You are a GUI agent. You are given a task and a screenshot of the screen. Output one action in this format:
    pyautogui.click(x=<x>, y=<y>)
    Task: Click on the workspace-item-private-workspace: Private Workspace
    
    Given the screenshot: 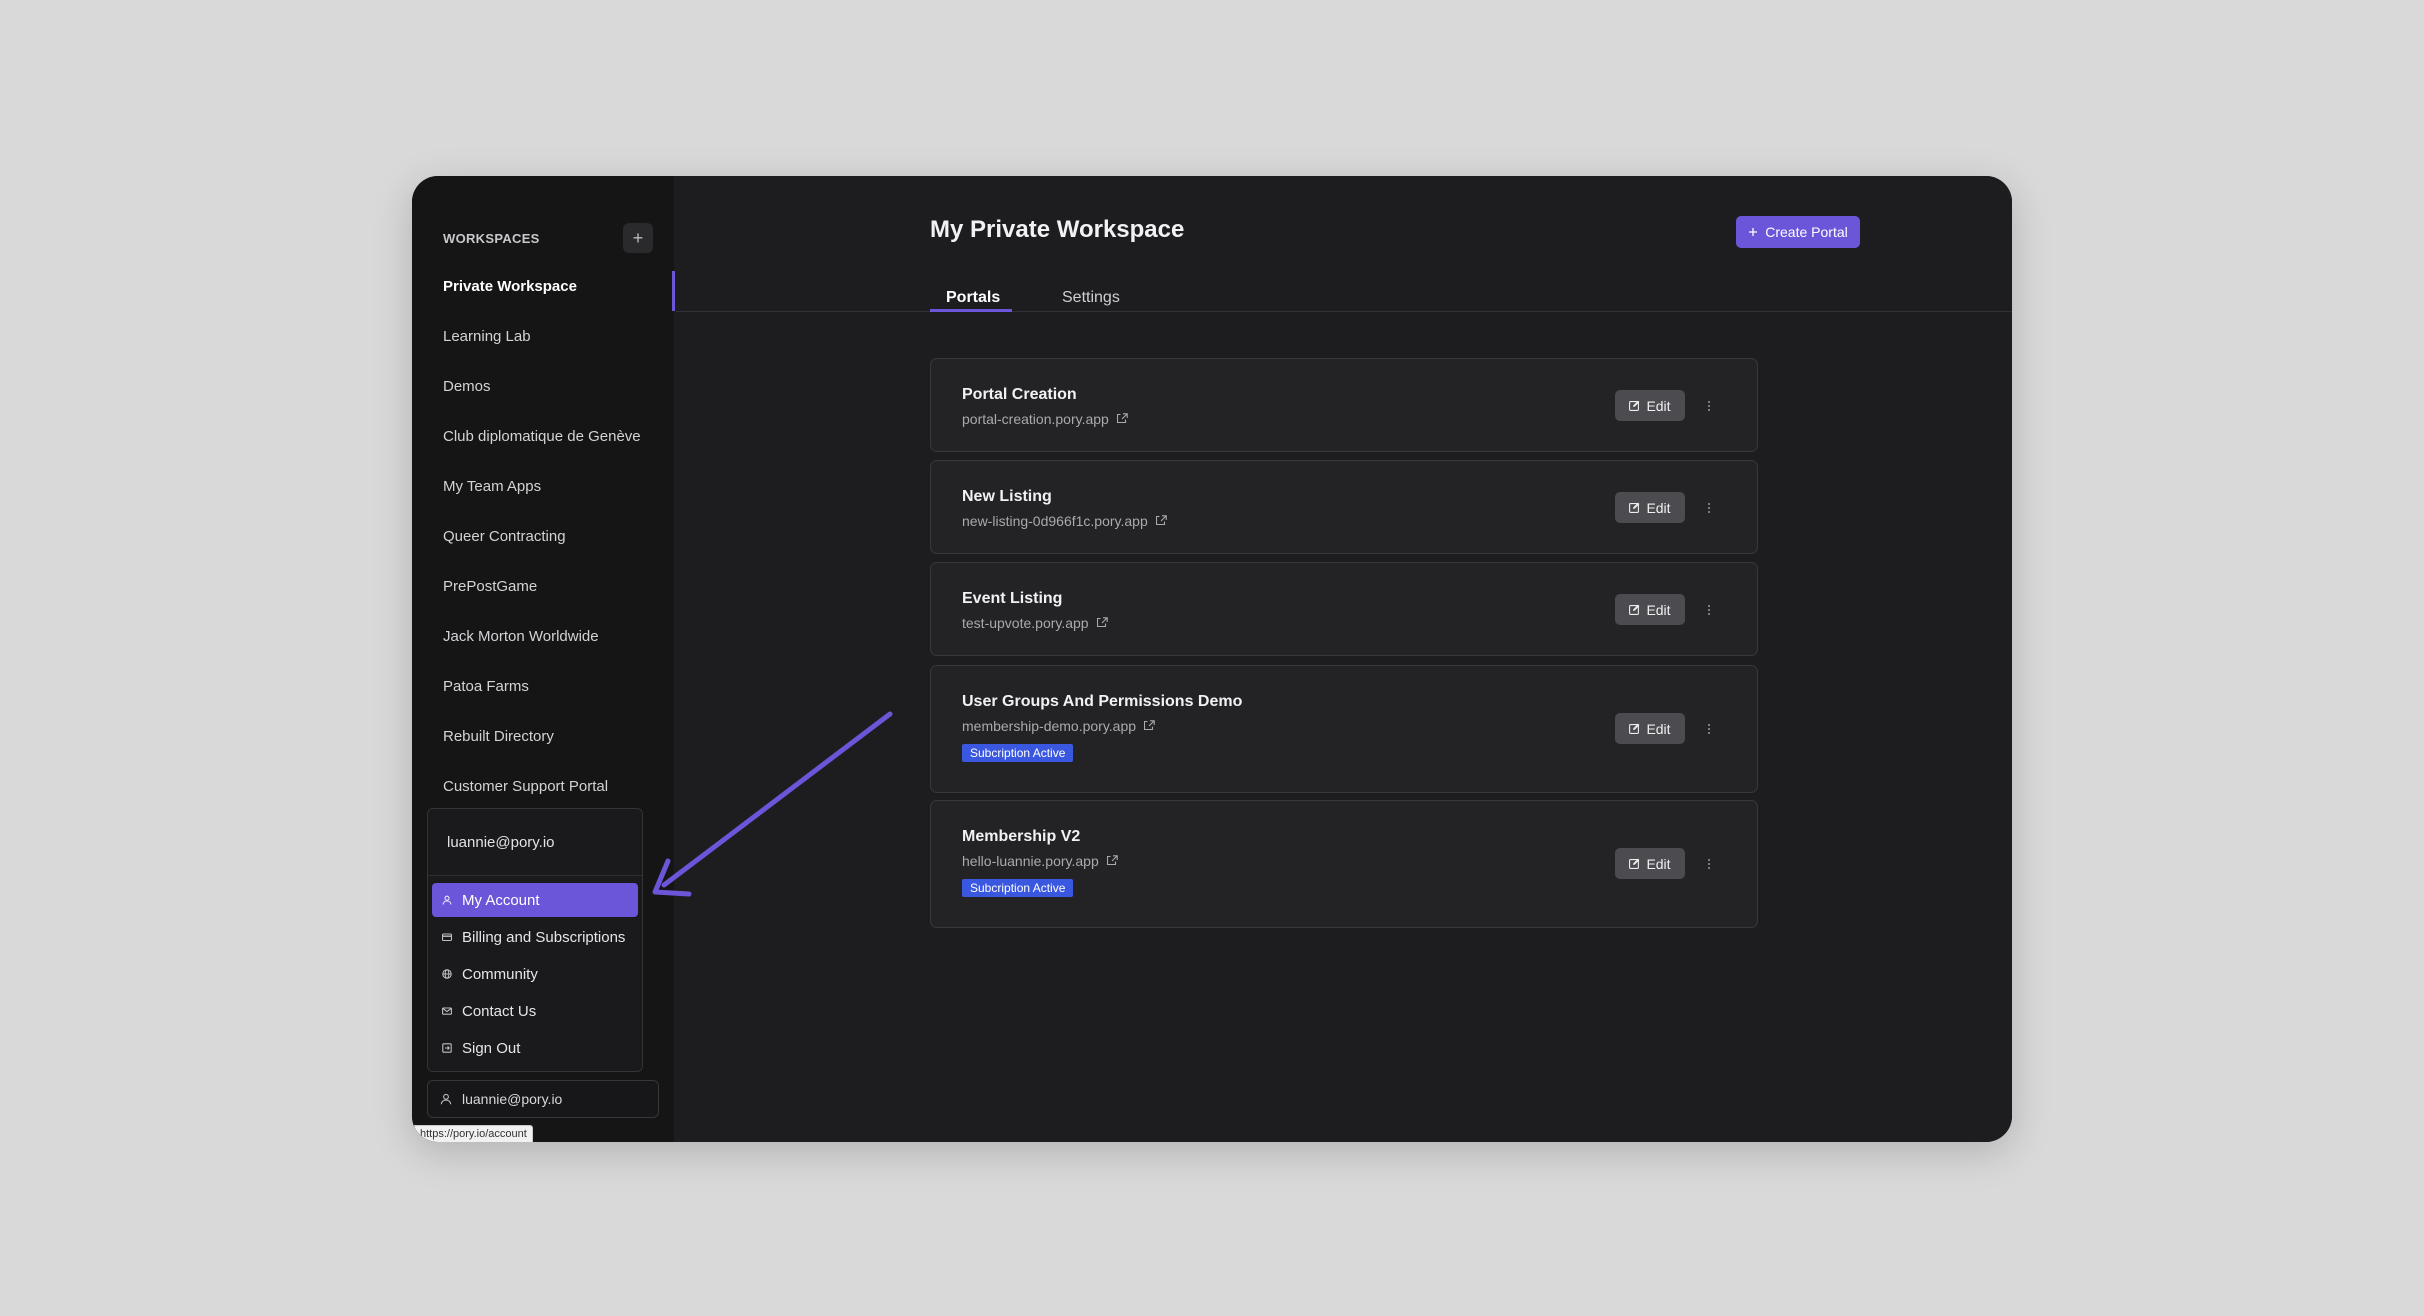 What is the action you would take?
    pyautogui.click(x=553, y=286)
    